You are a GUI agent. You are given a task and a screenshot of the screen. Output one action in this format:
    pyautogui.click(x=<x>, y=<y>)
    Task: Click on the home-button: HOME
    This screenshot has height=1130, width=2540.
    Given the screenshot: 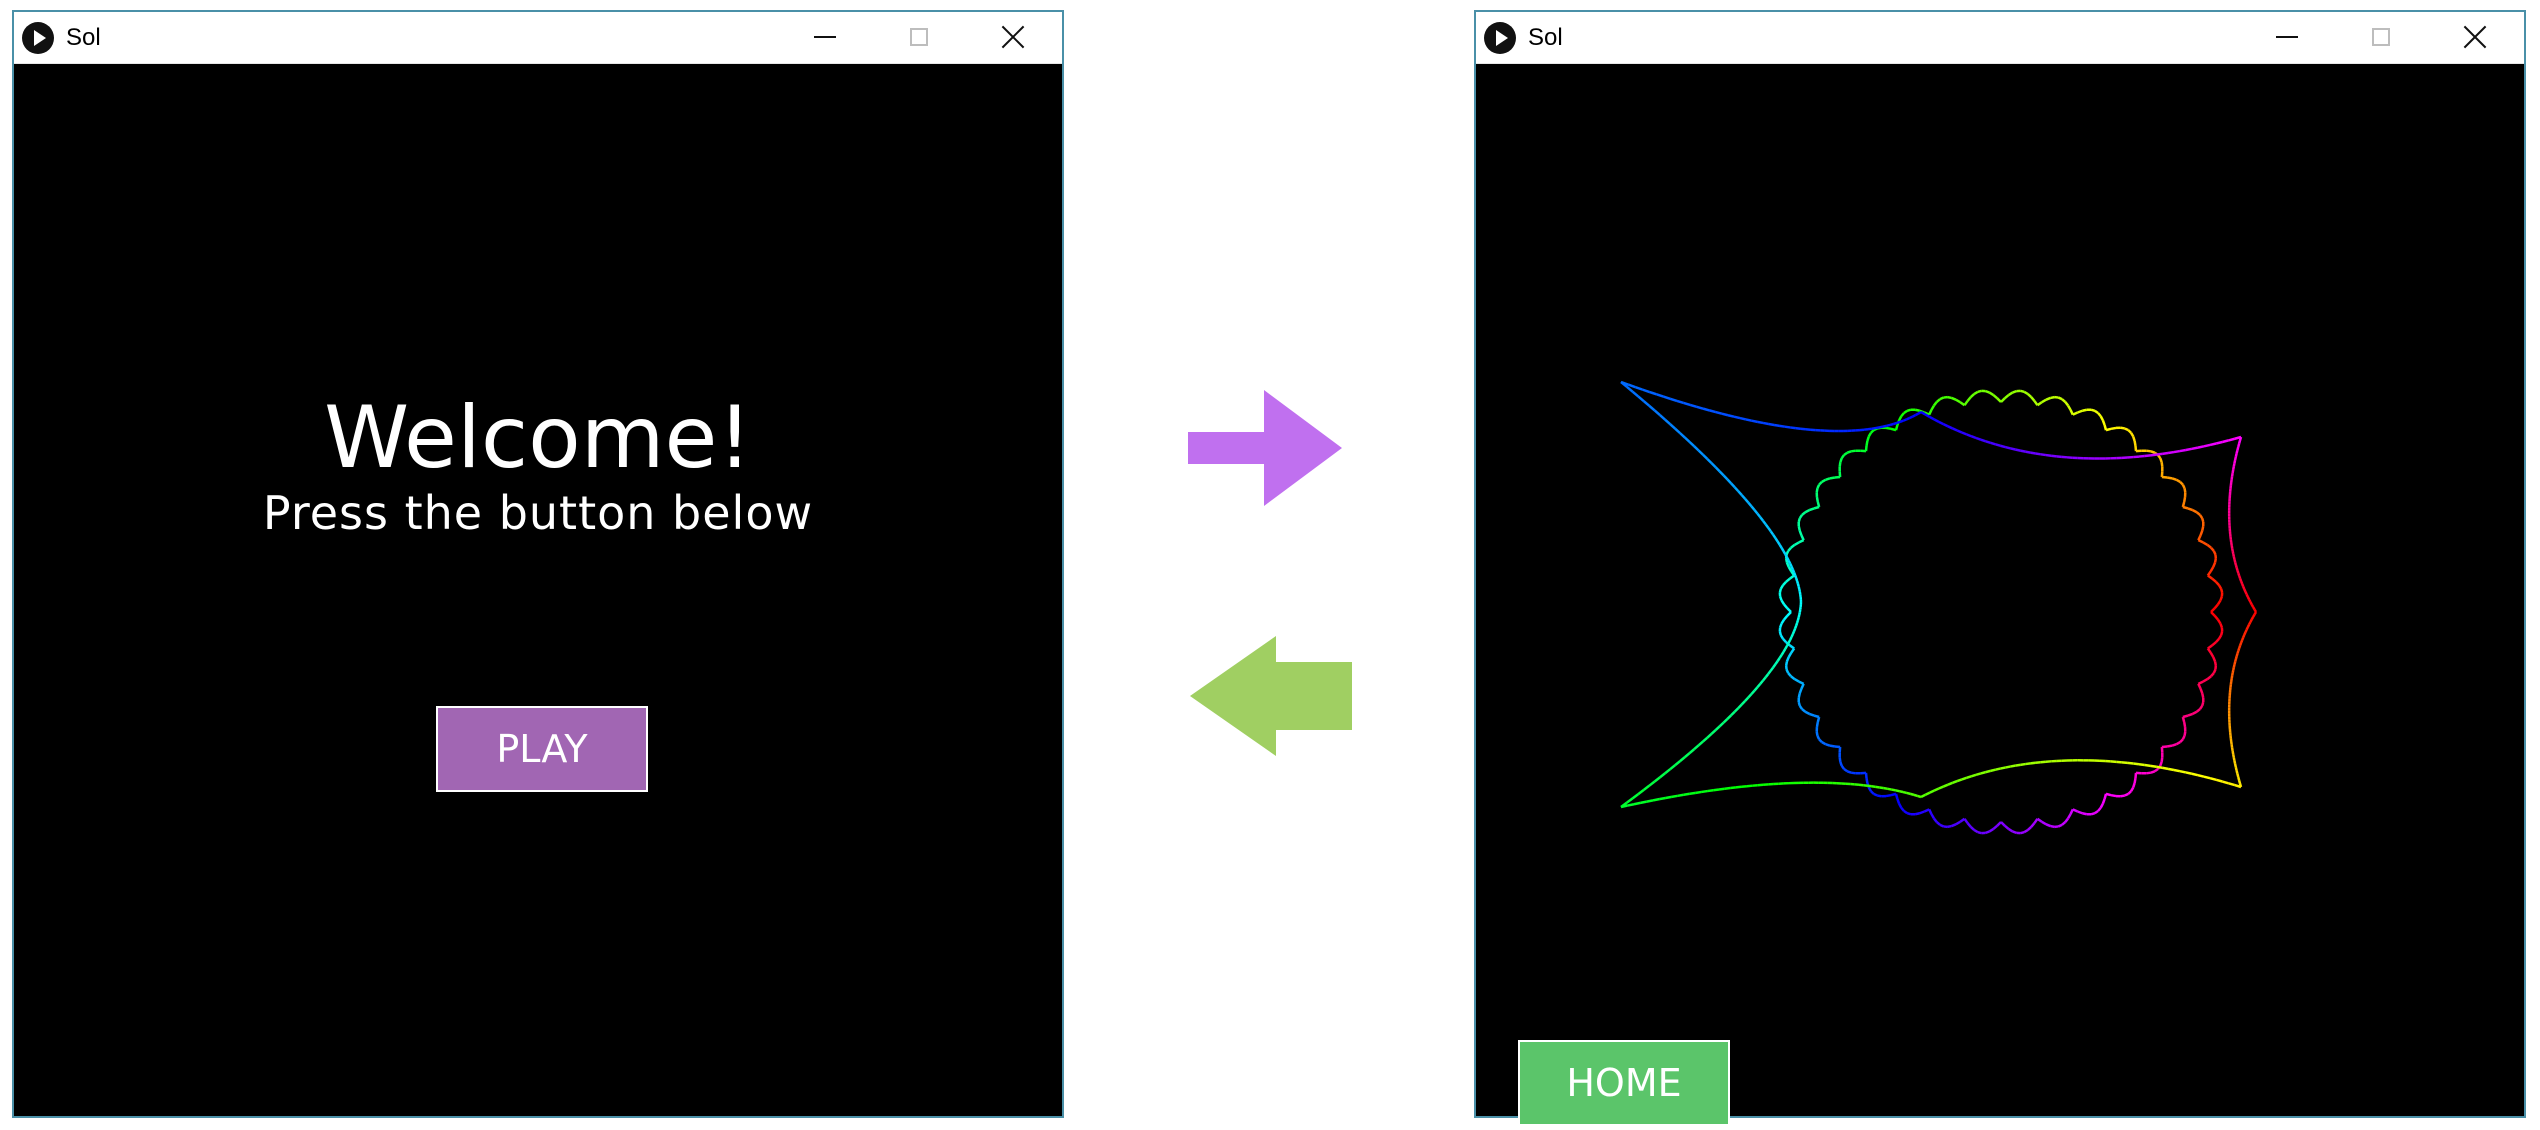 What is the action you would take?
    pyautogui.click(x=1624, y=1083)
    